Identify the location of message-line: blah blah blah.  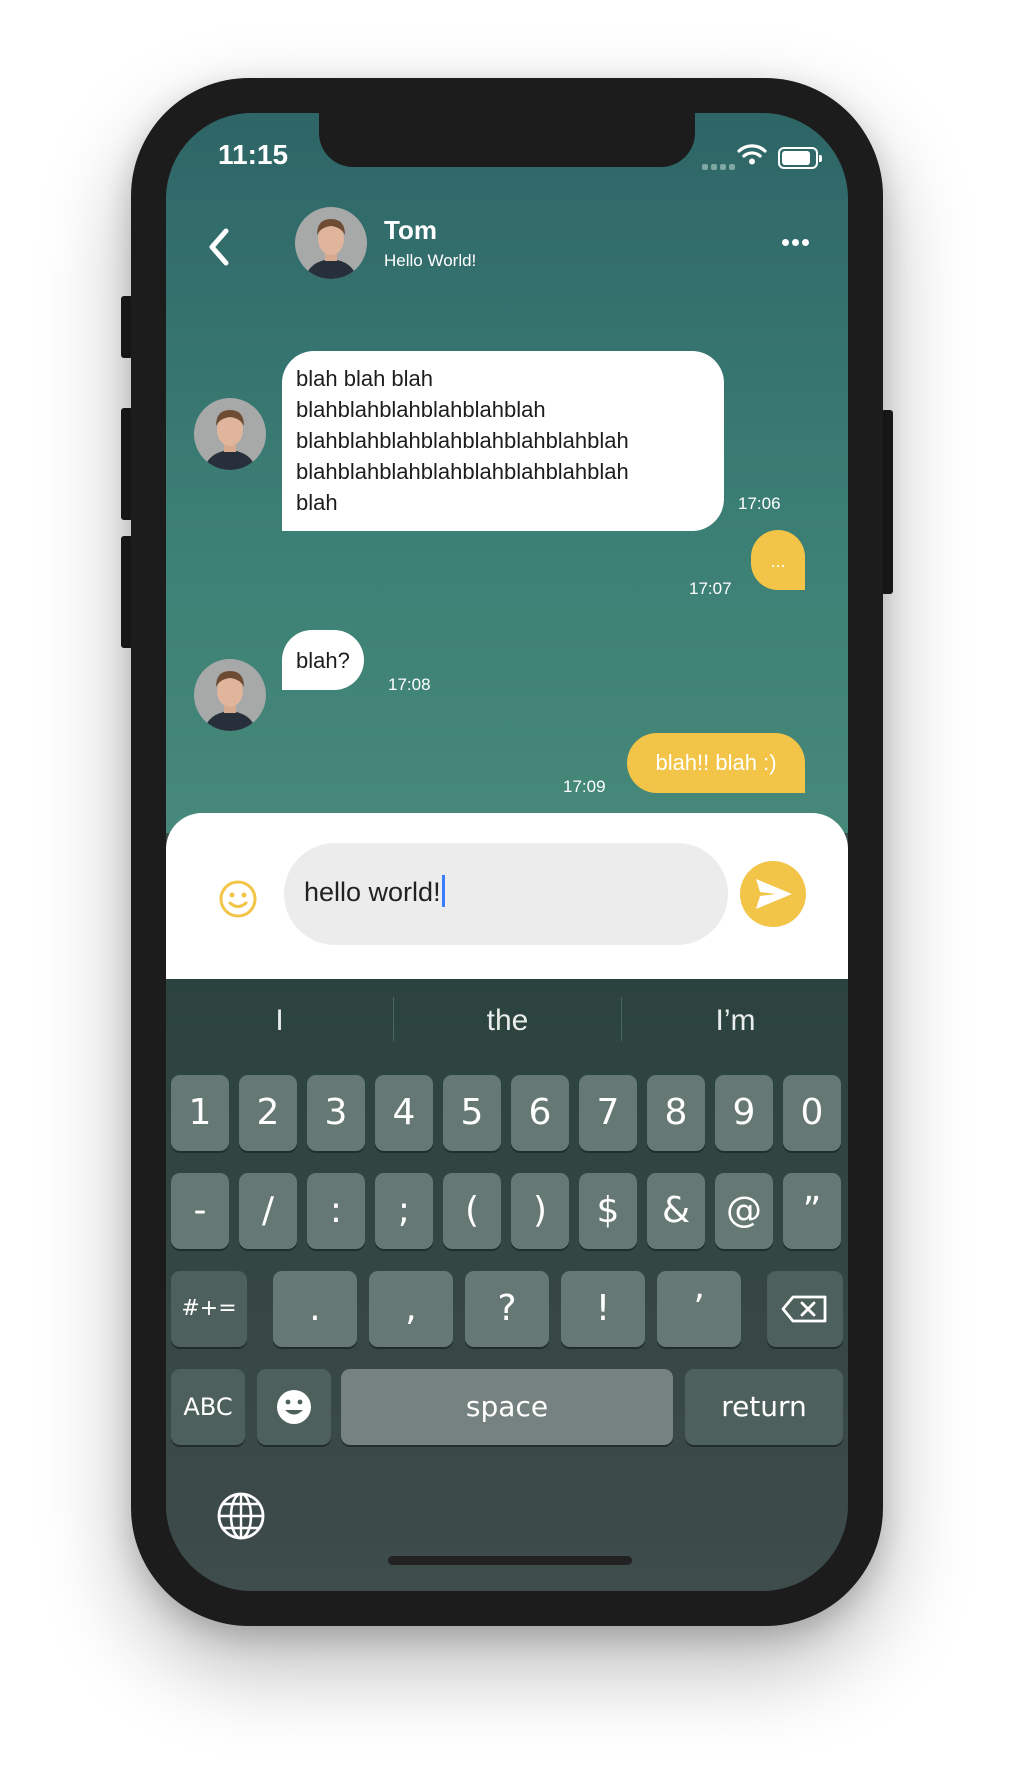
(365, 378).